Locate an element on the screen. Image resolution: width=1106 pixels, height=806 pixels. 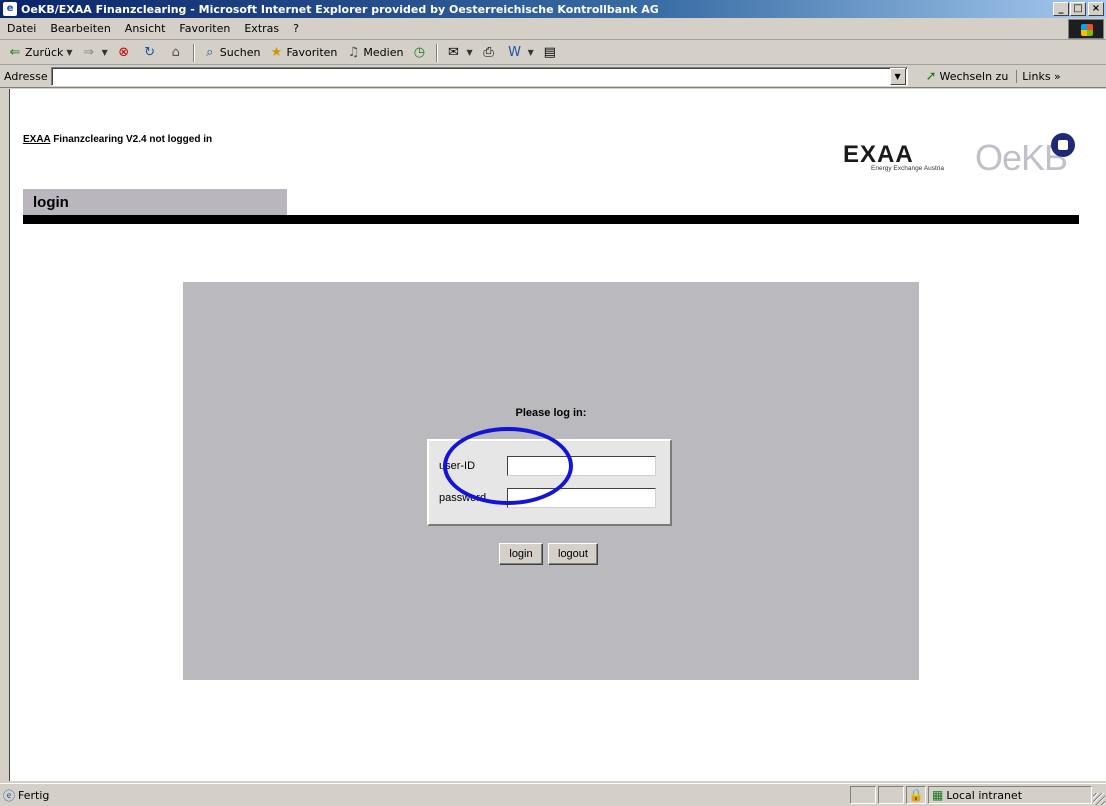
userid-row: user-ID is located at coordinates (547, 466).